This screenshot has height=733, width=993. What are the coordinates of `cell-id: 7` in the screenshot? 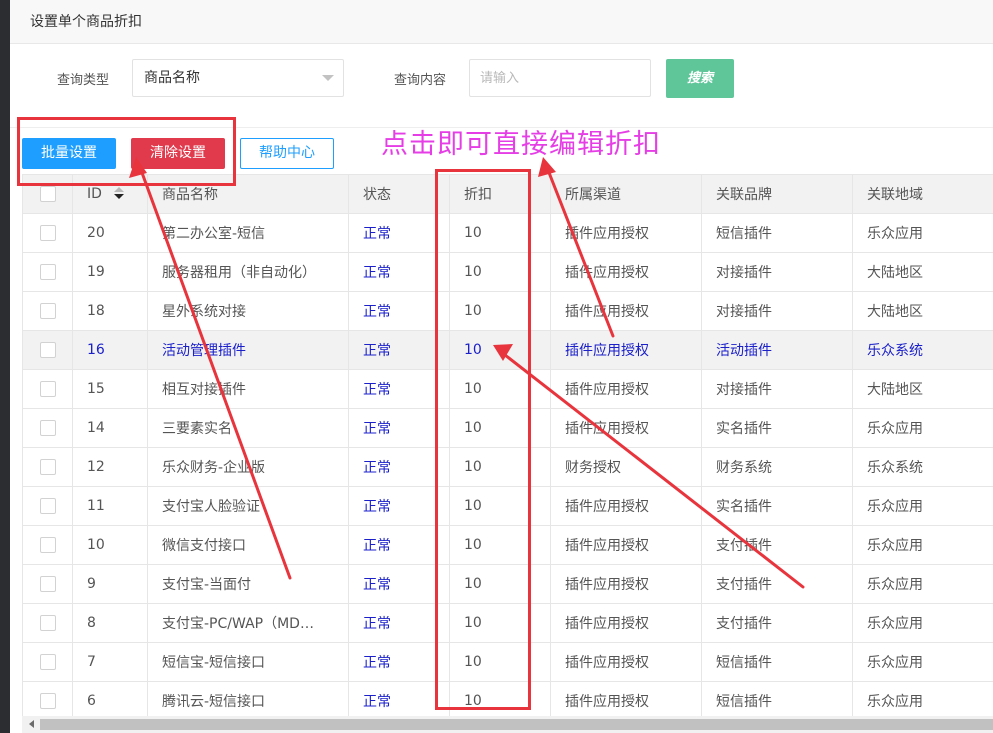 It's located at (110, 662).